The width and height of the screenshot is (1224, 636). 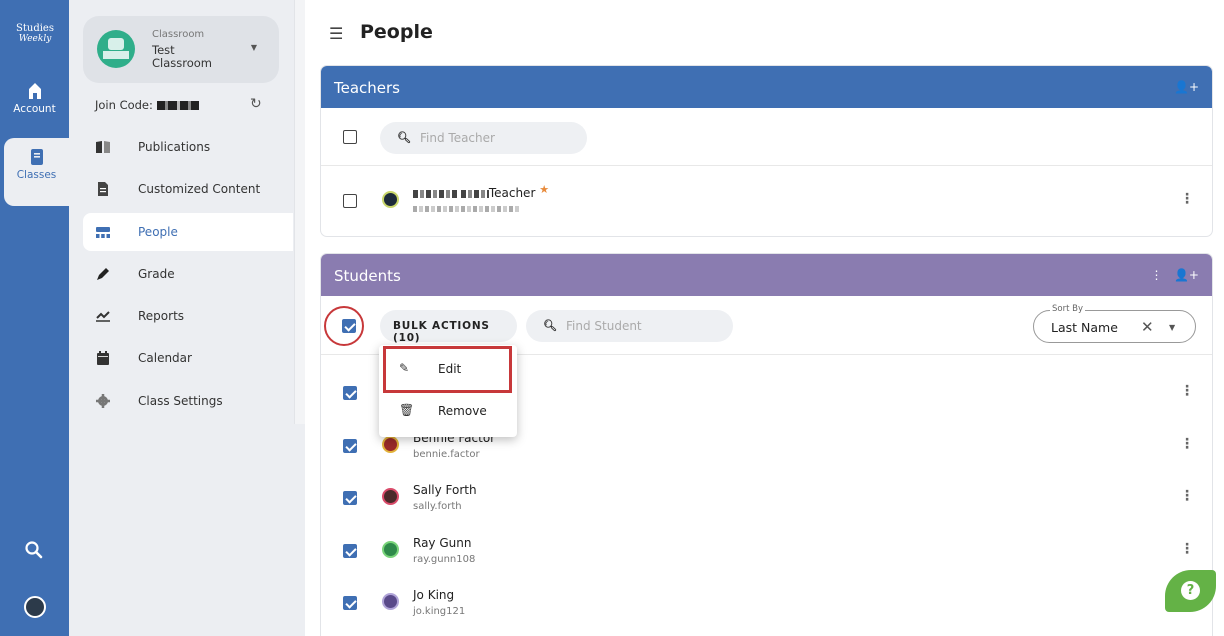 I want to click on pen-icon, so click(x=103, y=274).